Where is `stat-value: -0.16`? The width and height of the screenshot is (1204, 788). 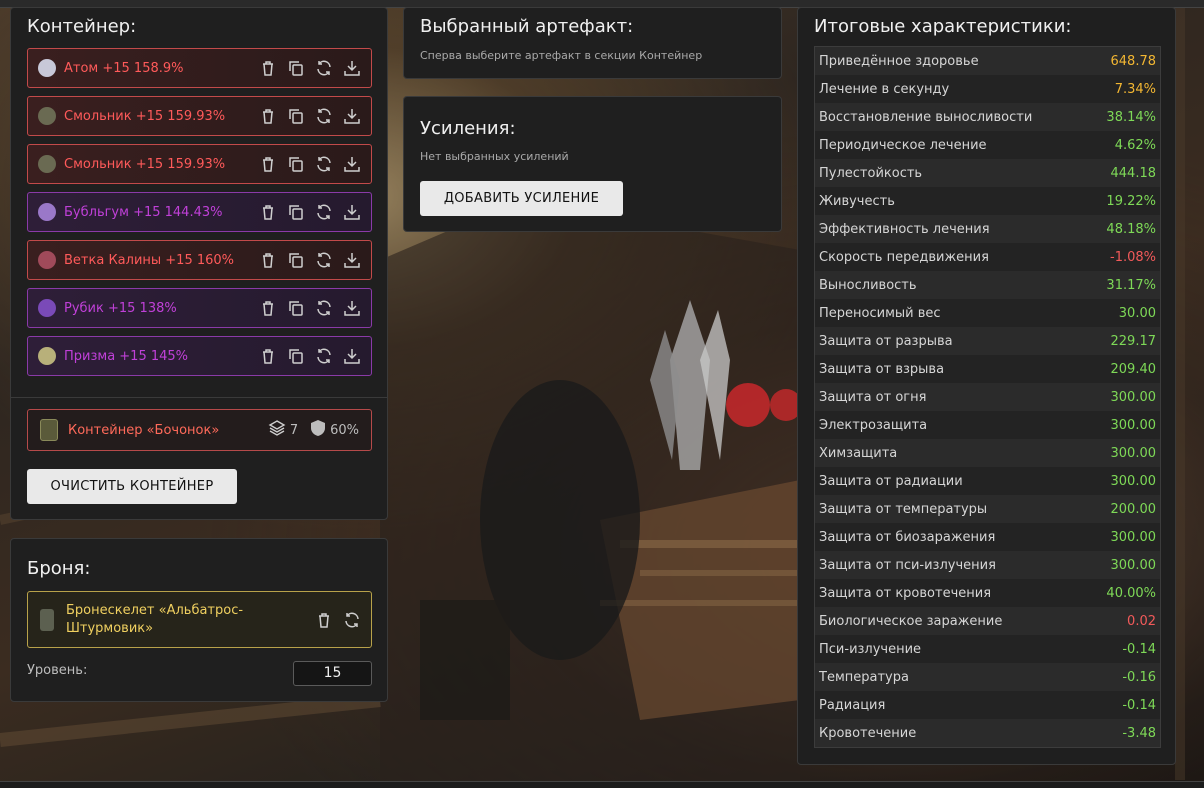
stat-value: -0.16 is located at coordinates (1139, 677).